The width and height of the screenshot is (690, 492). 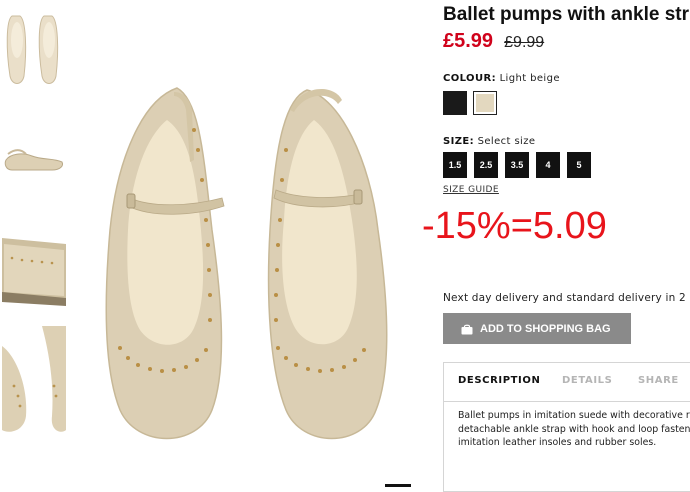 What do you see at coordinates (579, 165) in the screenshot?
I see `size-option-5: 5` at bounding box center [579, 165].